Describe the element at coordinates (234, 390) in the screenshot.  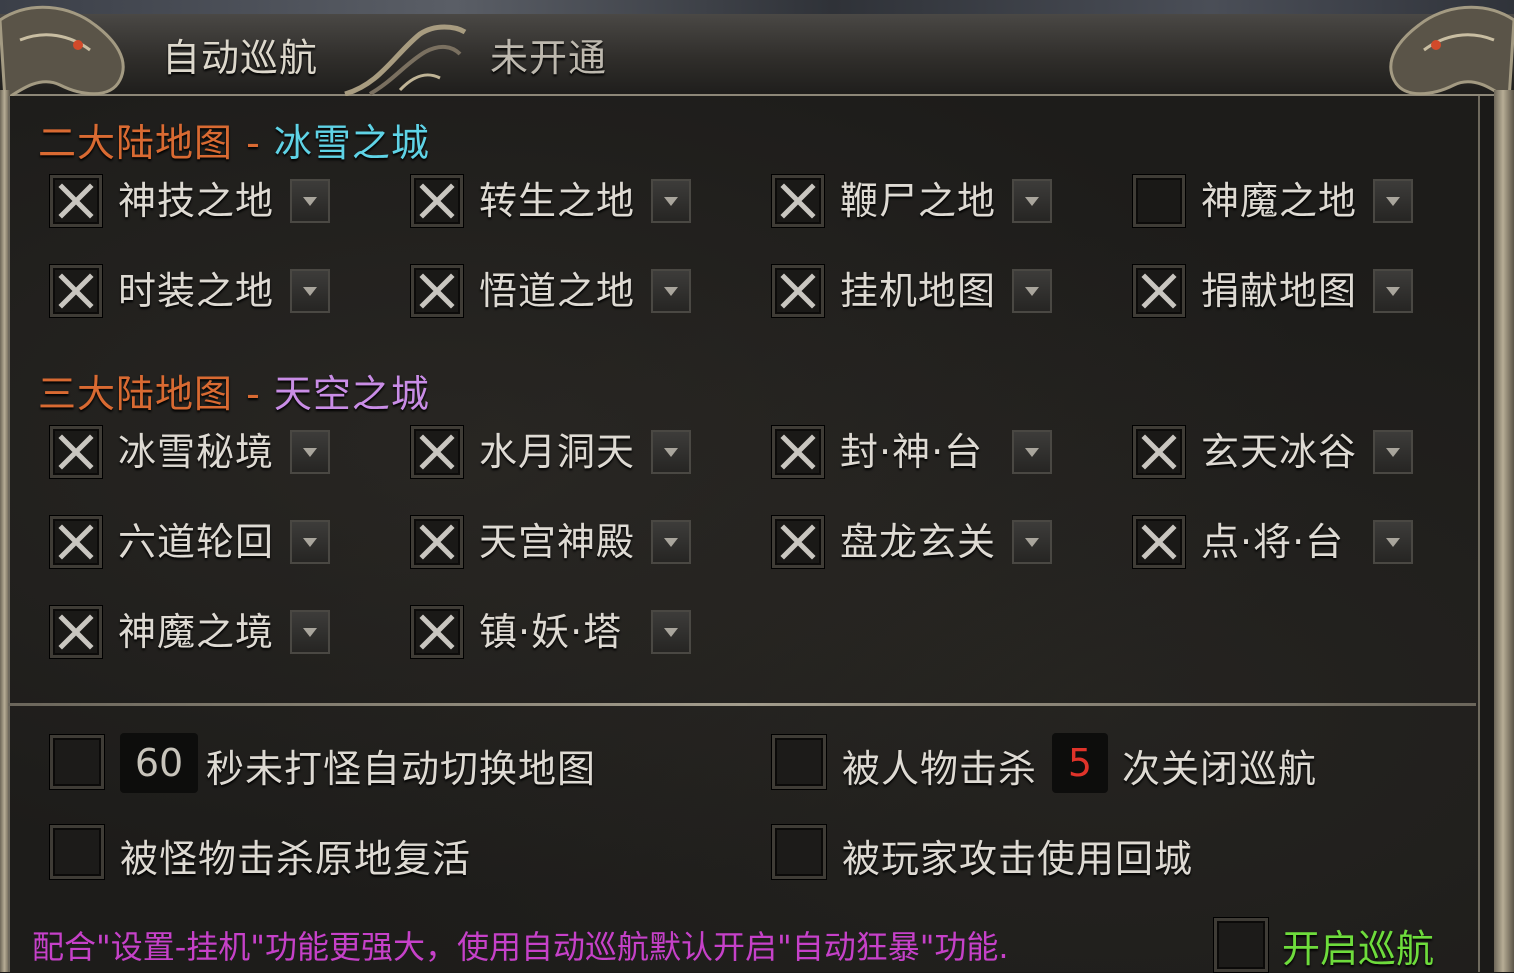
I see `section-title-continent-3: 三大陆地图 - 天空之城` at that location.